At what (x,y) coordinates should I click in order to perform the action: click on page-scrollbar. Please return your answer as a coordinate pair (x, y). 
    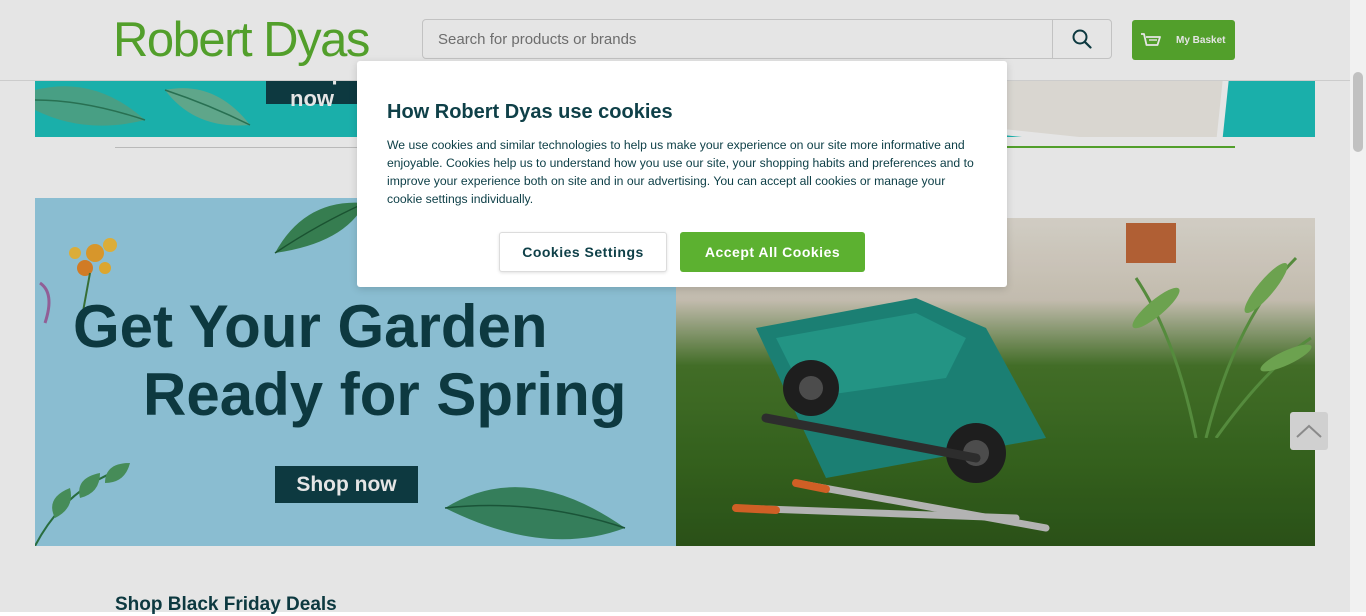
    Looking at the image, I should click on (1358, 306).